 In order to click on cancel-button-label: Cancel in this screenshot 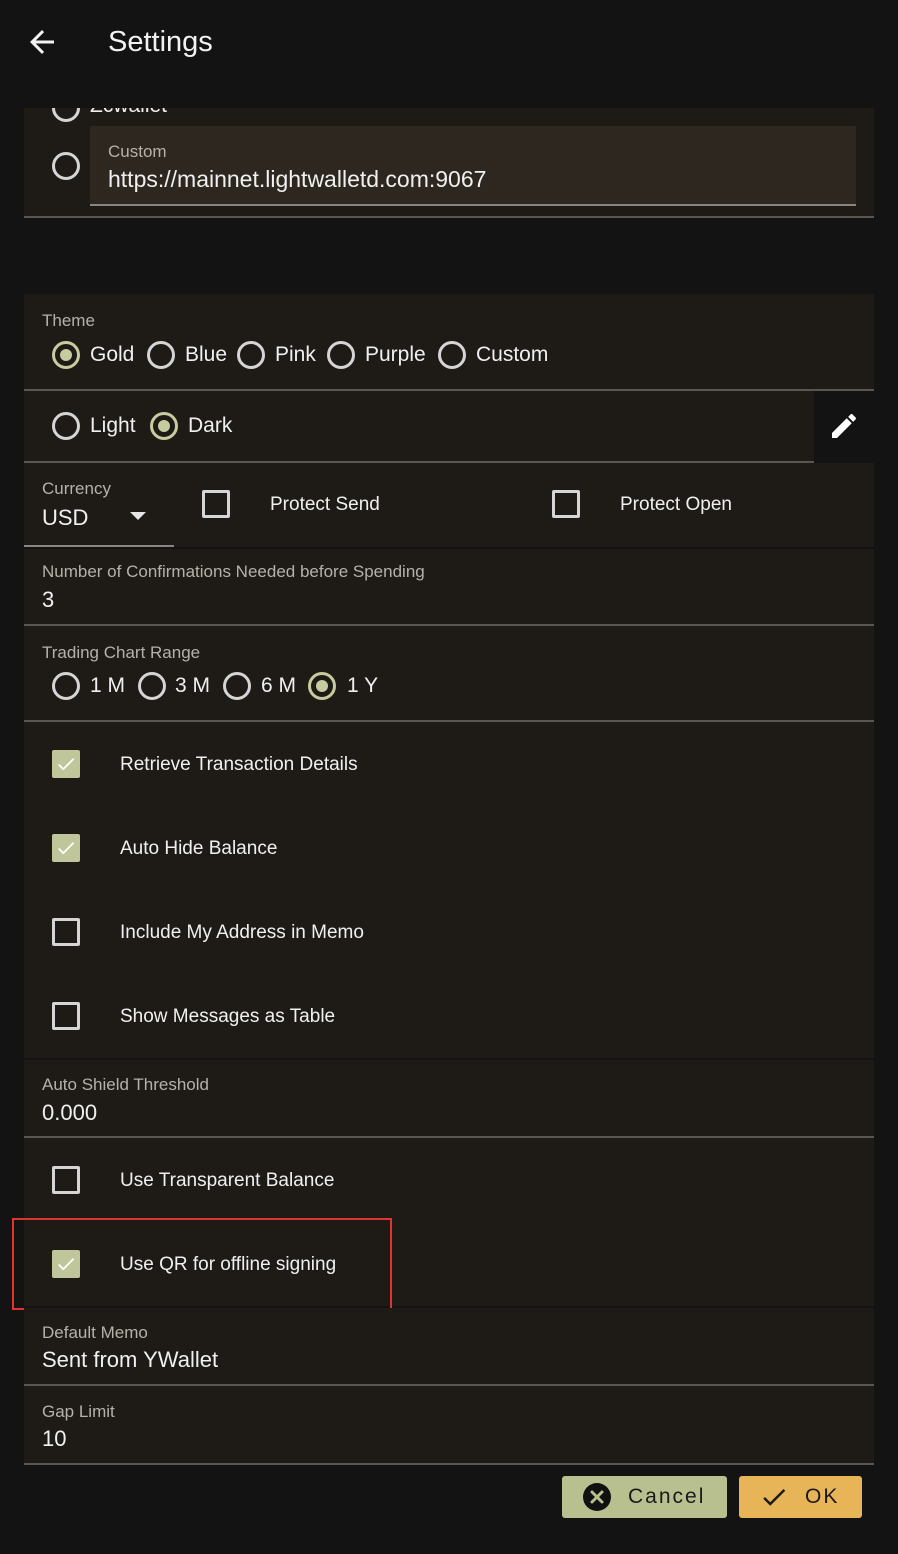, I will do `click(667, 1496)`.